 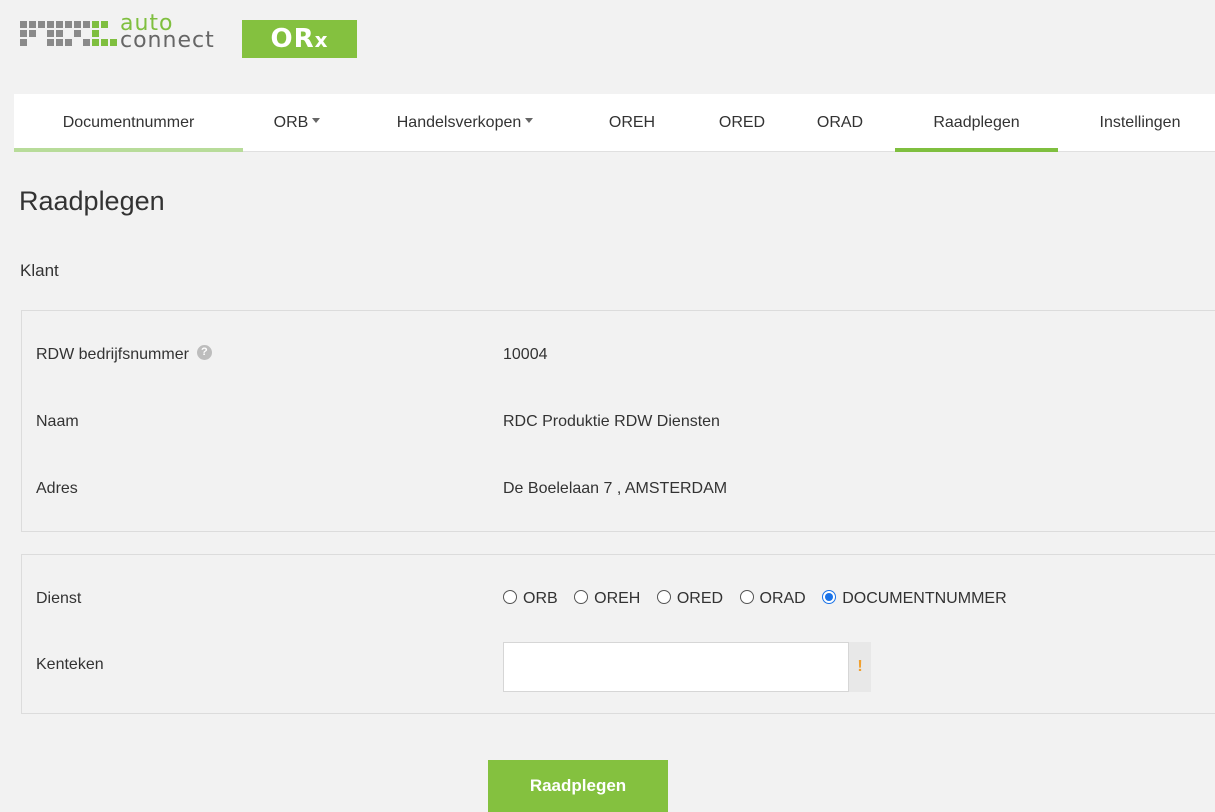 What do you see at coordinates (70, 664) in the screenshot?
I see `kenteken-label: Kenteken` at bounding box center [70, 664].